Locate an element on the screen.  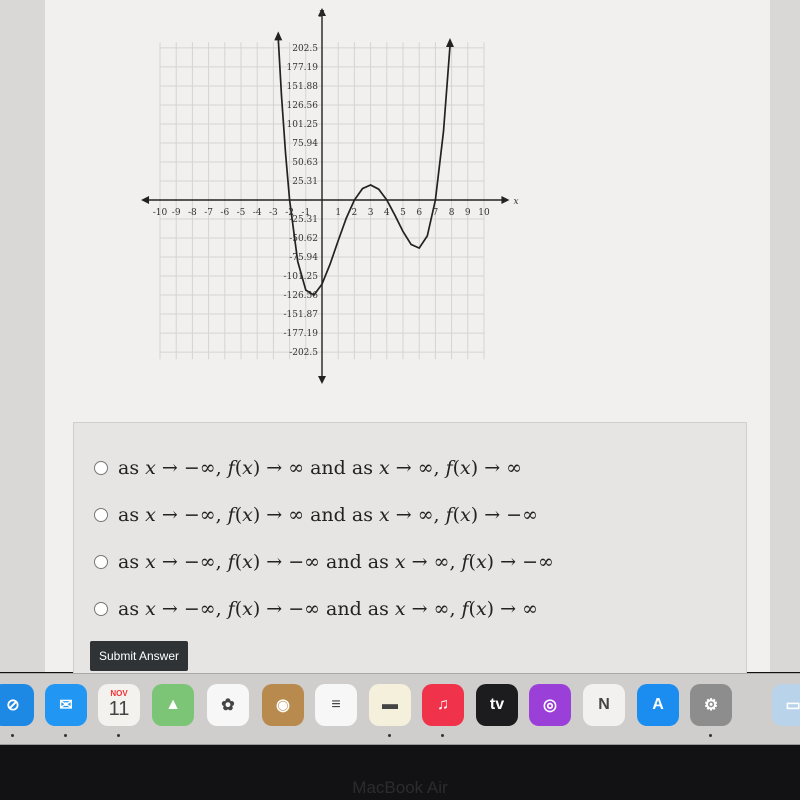
x-tick-label: 2 is located at coordinates (355, 213).